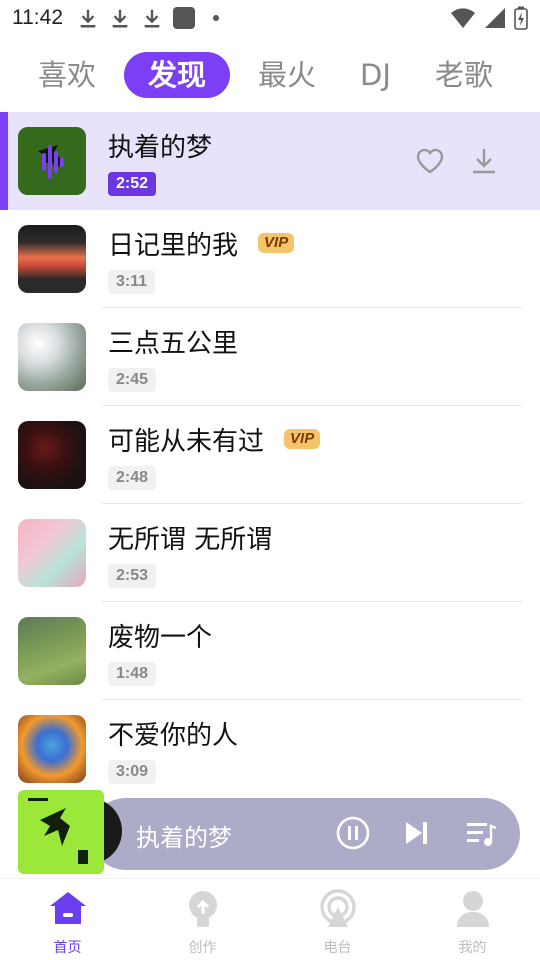 The width and height of the screenshot is (540, 960). I want to click on tab-dj: DJ, so click(375, 75).